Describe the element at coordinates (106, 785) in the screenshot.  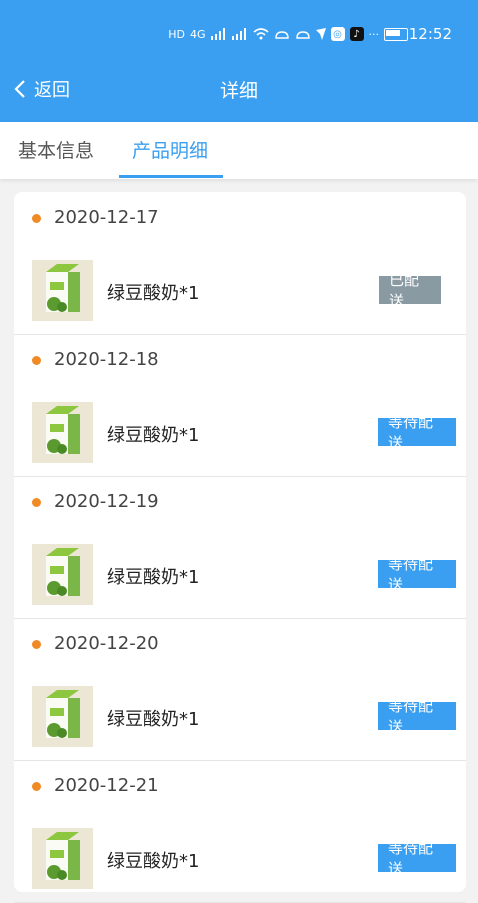
I see `delivery-date: 2020-12-21` at that location.